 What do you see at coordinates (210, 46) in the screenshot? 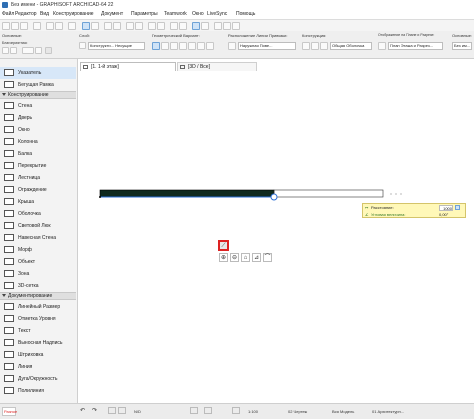
I see `polygon-wall-icon` at bounding box center [210, 46].